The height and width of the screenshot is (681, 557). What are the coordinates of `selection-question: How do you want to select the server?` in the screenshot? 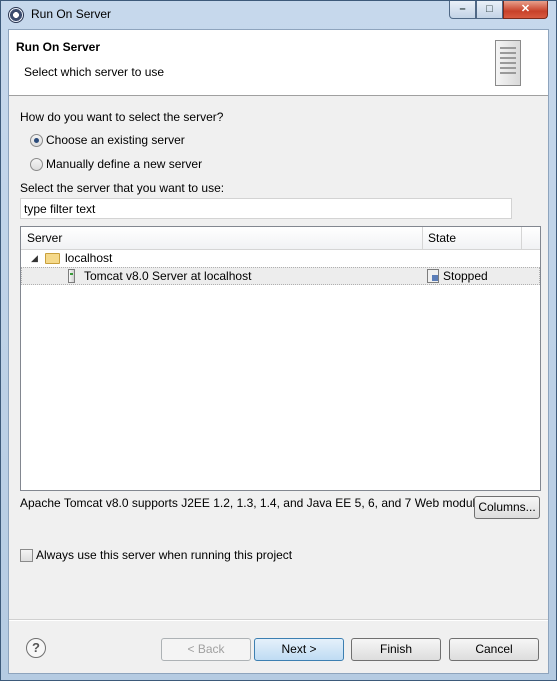 It's located at (122, 117).